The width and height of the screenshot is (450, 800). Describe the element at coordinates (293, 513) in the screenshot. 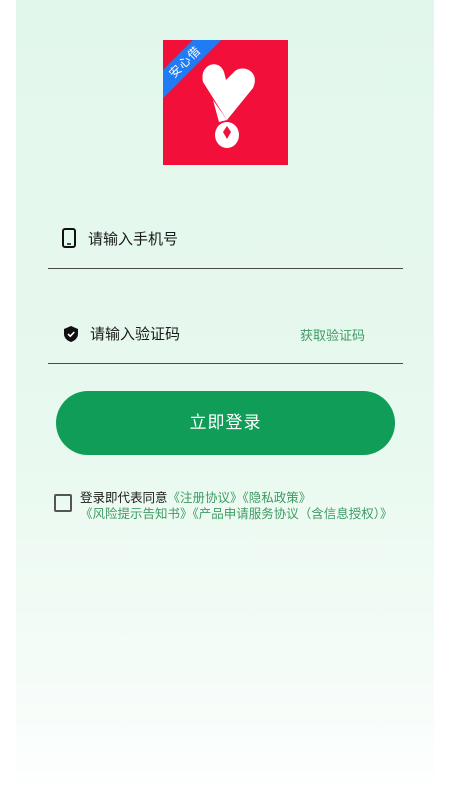

I see `link-service-agreement: 《产品申请服务协议（含信息授权）》` at that location.